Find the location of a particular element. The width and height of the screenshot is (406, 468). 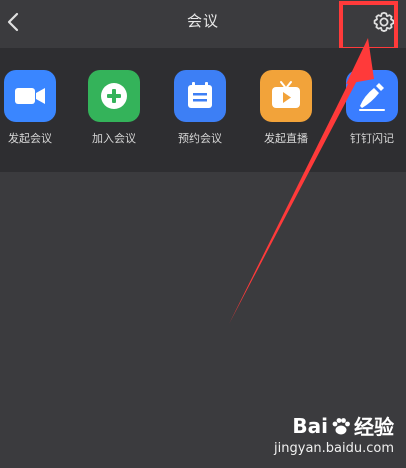

calendar-icon is located at coordinates (200, 95).